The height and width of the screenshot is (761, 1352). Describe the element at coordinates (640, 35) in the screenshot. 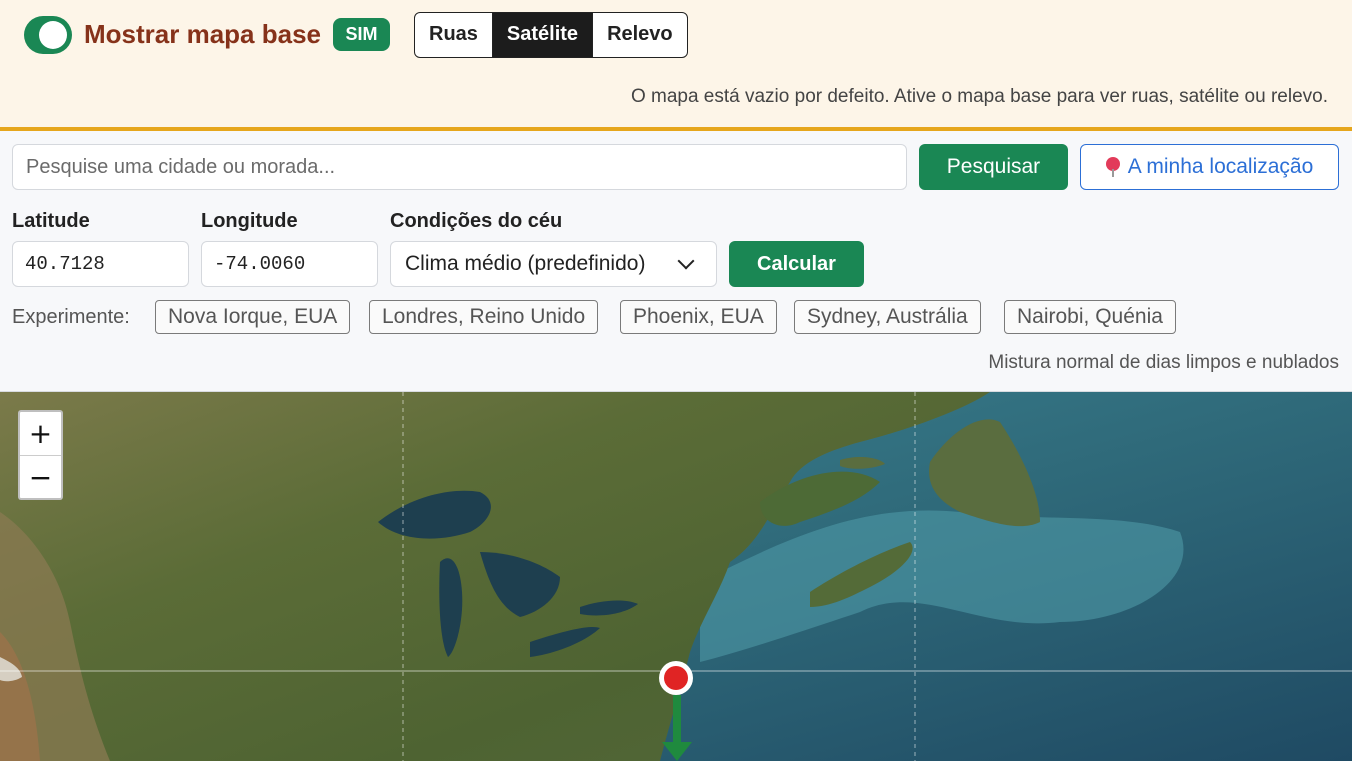

I see `basemap-option-relevo: Relevo` at that location.